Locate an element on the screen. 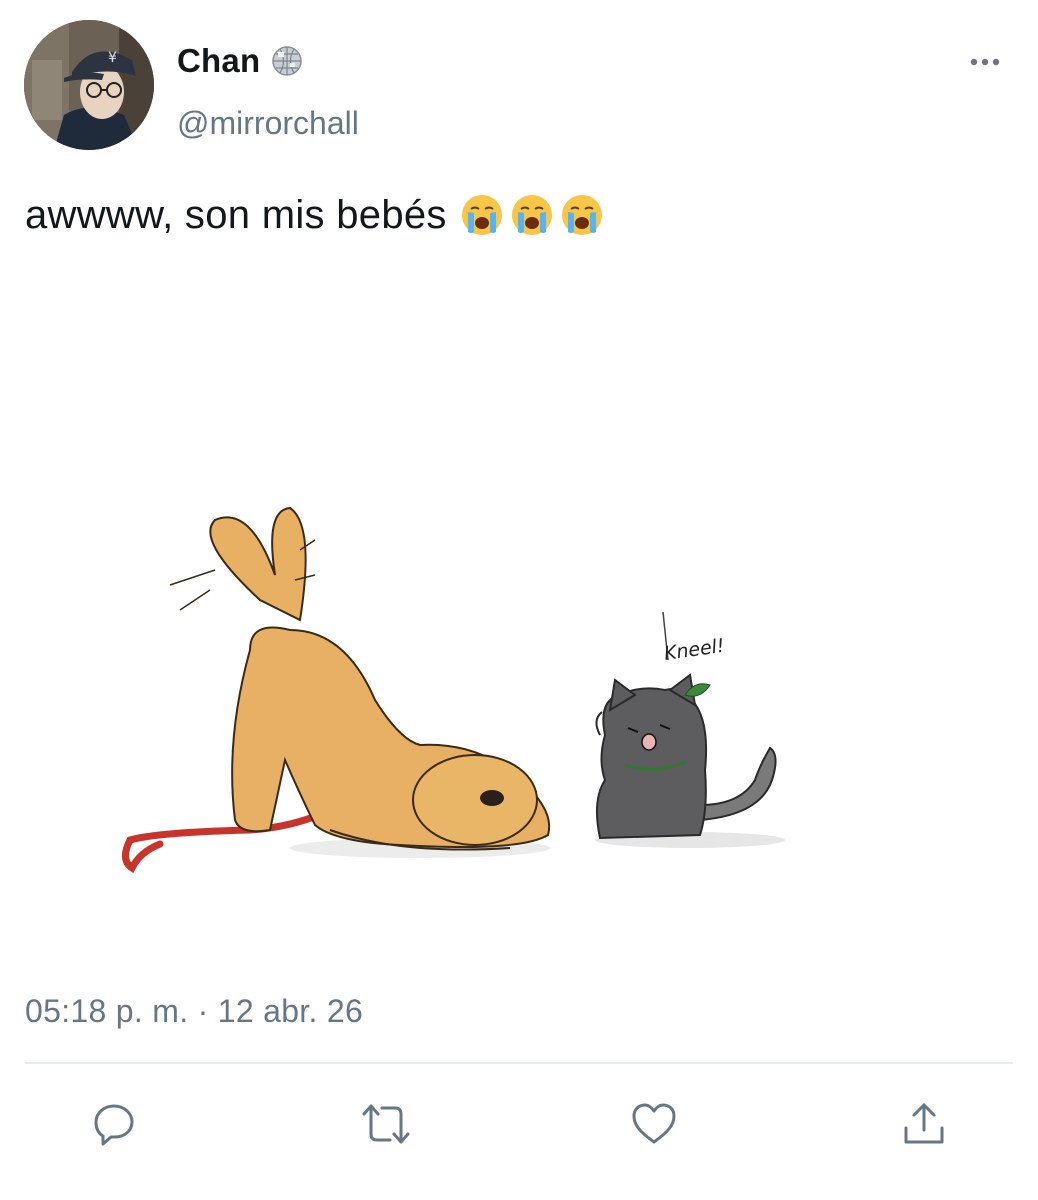 The width and height of the screenshot is (1038, 1200). share-button is located at coordinates (924, 1124).